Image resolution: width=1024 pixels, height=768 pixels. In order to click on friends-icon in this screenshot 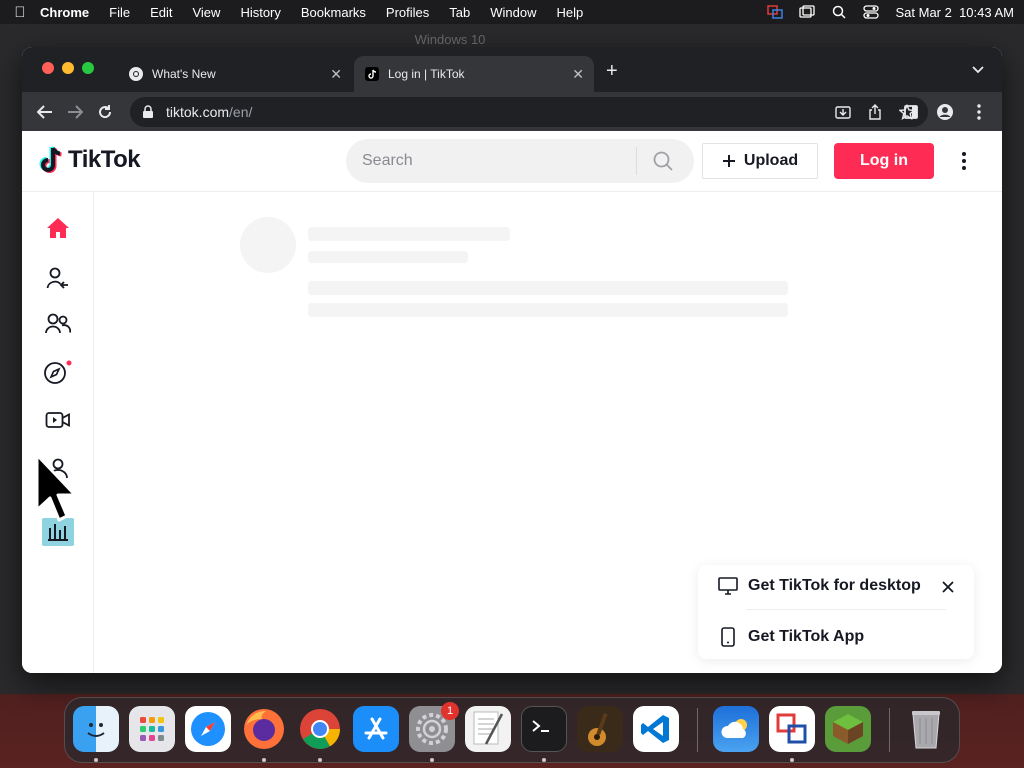, I will do `click(58, 324)`.